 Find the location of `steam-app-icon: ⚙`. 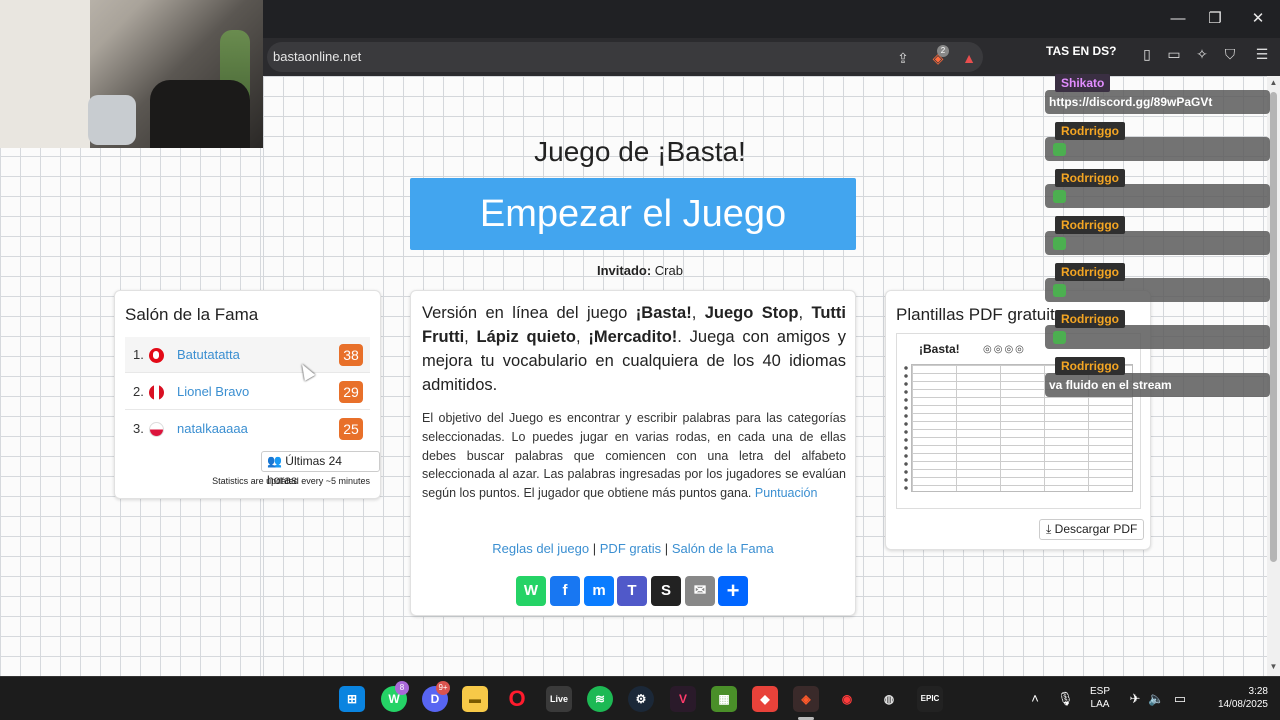

steam-app-icon: ⚙ is located at coordinates (641, 699).